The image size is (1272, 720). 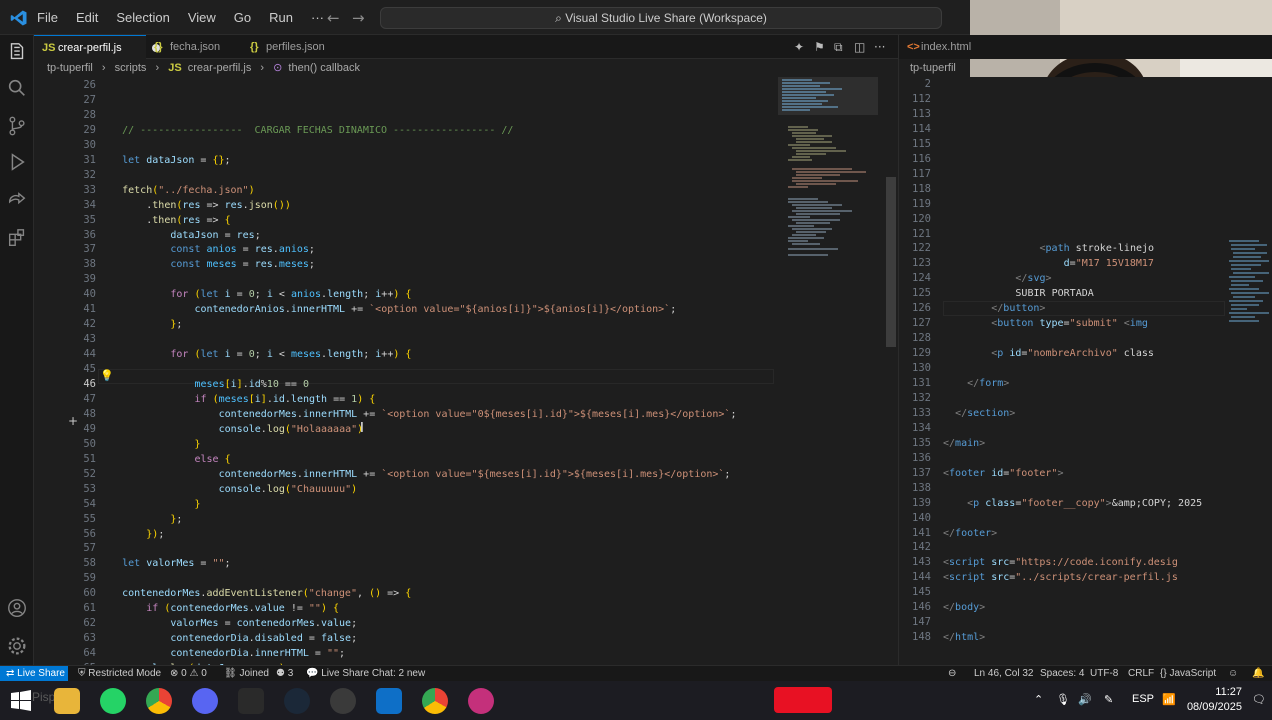 What do you see at coordinates (915, 488) in the screenshot?
I see `line-number: 138` at bounding box center [915, 488].